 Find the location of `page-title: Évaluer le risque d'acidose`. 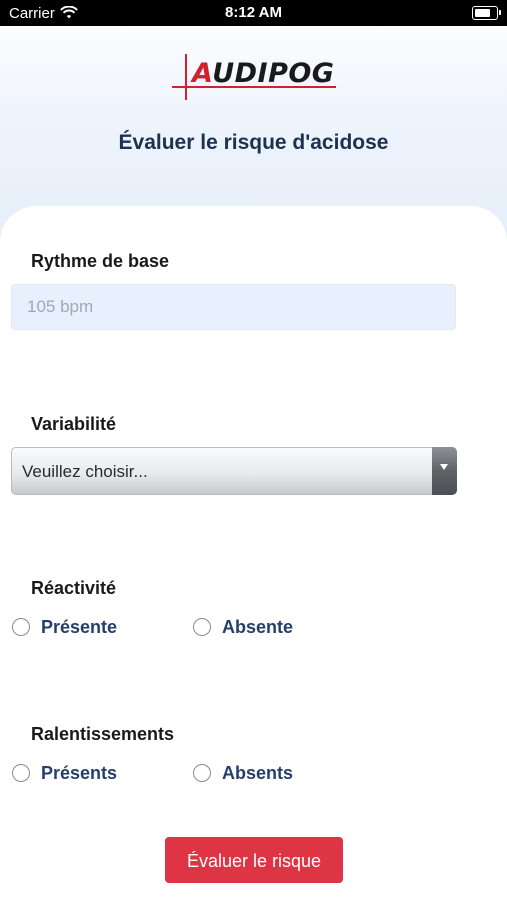

page-title: Évaluer le risque d'acidose is located at coordinates (253, 142).